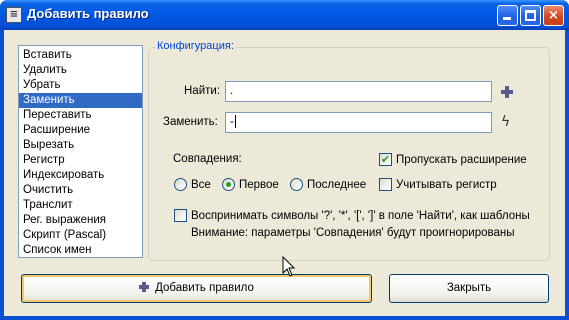 This screenshot has width=569, height=320. Describe the element at coordinates (201, 185) in the screenshot. I see `radio-all-label: Все` at that location.